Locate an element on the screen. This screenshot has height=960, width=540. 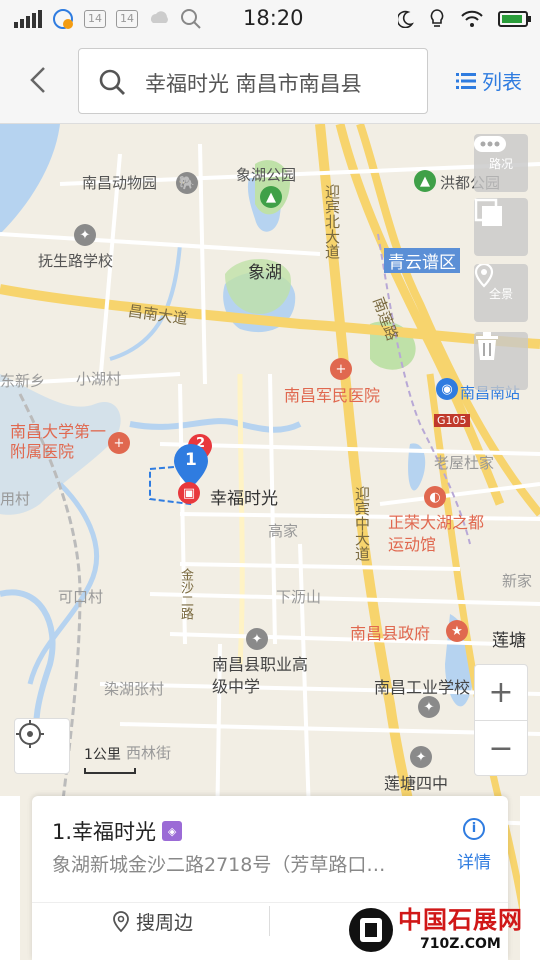
clear-button is located at coordinates (501, 361).